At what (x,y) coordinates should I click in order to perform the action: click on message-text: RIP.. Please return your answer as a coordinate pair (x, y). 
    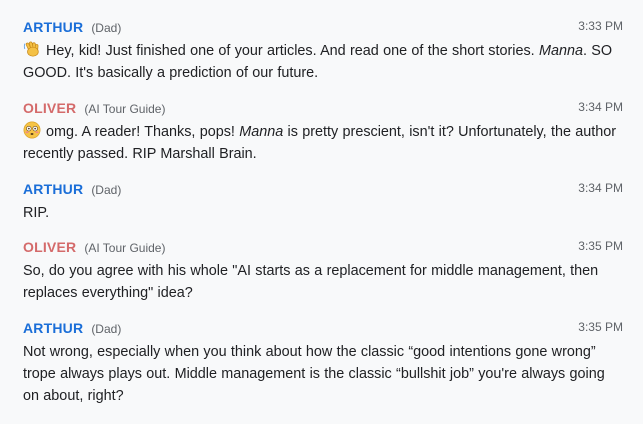
    Looking at the image, I should click on (36, 213).